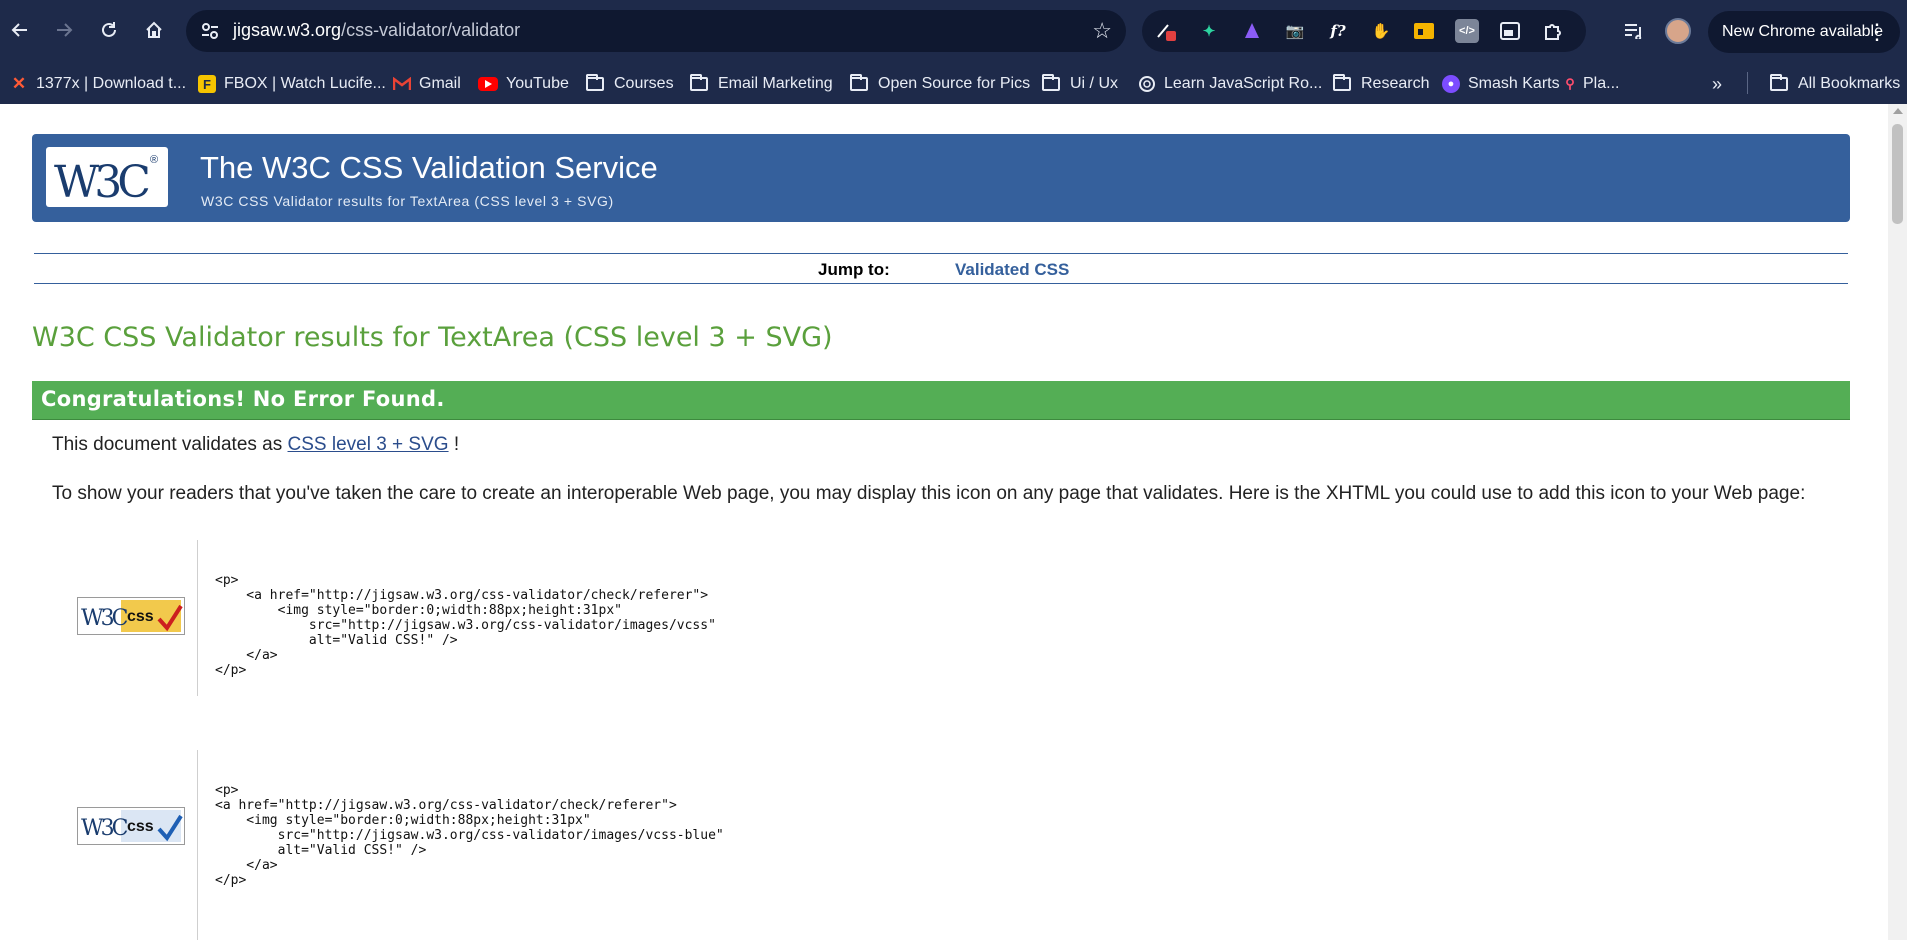  I want to click on w3c-logo: W3C ®, so click(107, 177).